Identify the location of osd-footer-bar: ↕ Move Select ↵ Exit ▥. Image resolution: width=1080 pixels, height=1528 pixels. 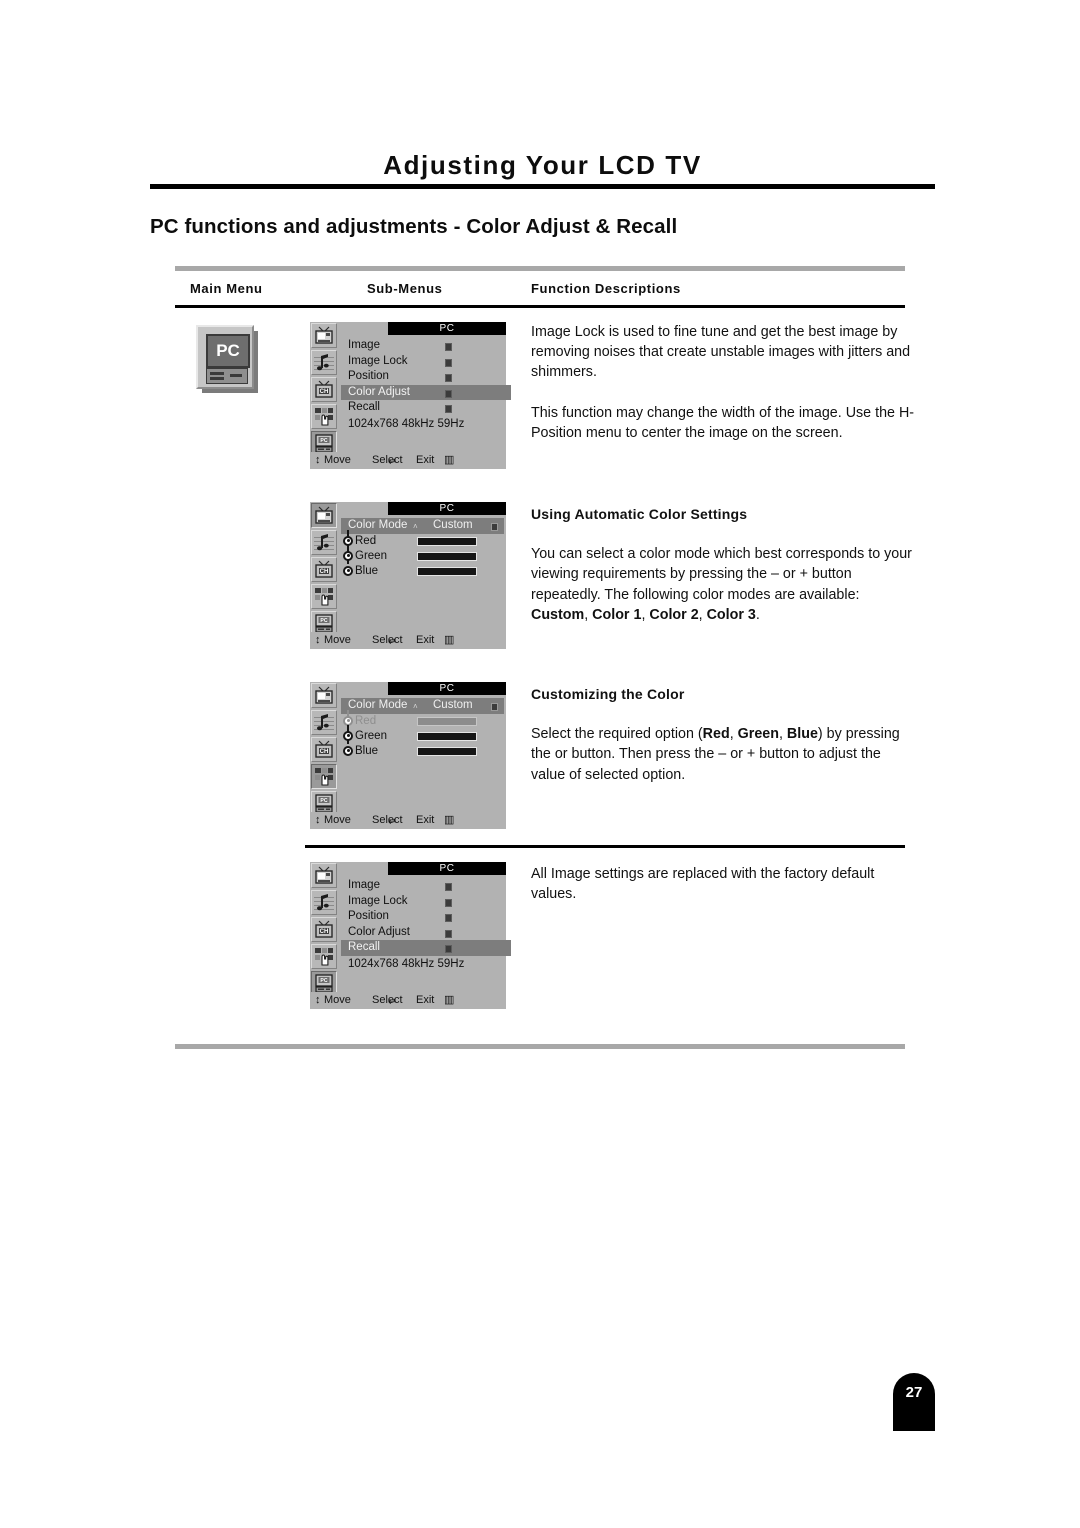
(408, 1000).